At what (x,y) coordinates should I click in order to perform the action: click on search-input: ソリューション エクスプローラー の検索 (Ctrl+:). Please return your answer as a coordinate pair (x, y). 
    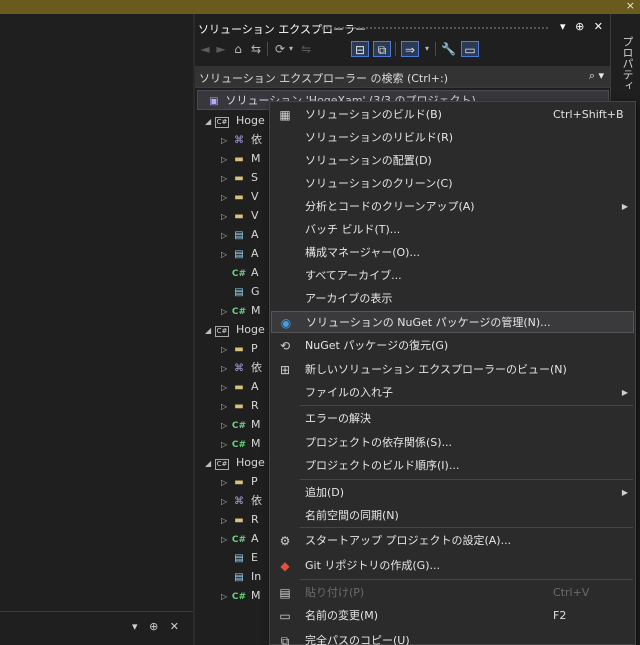
    Looking at the image, I should click on (323, 78).